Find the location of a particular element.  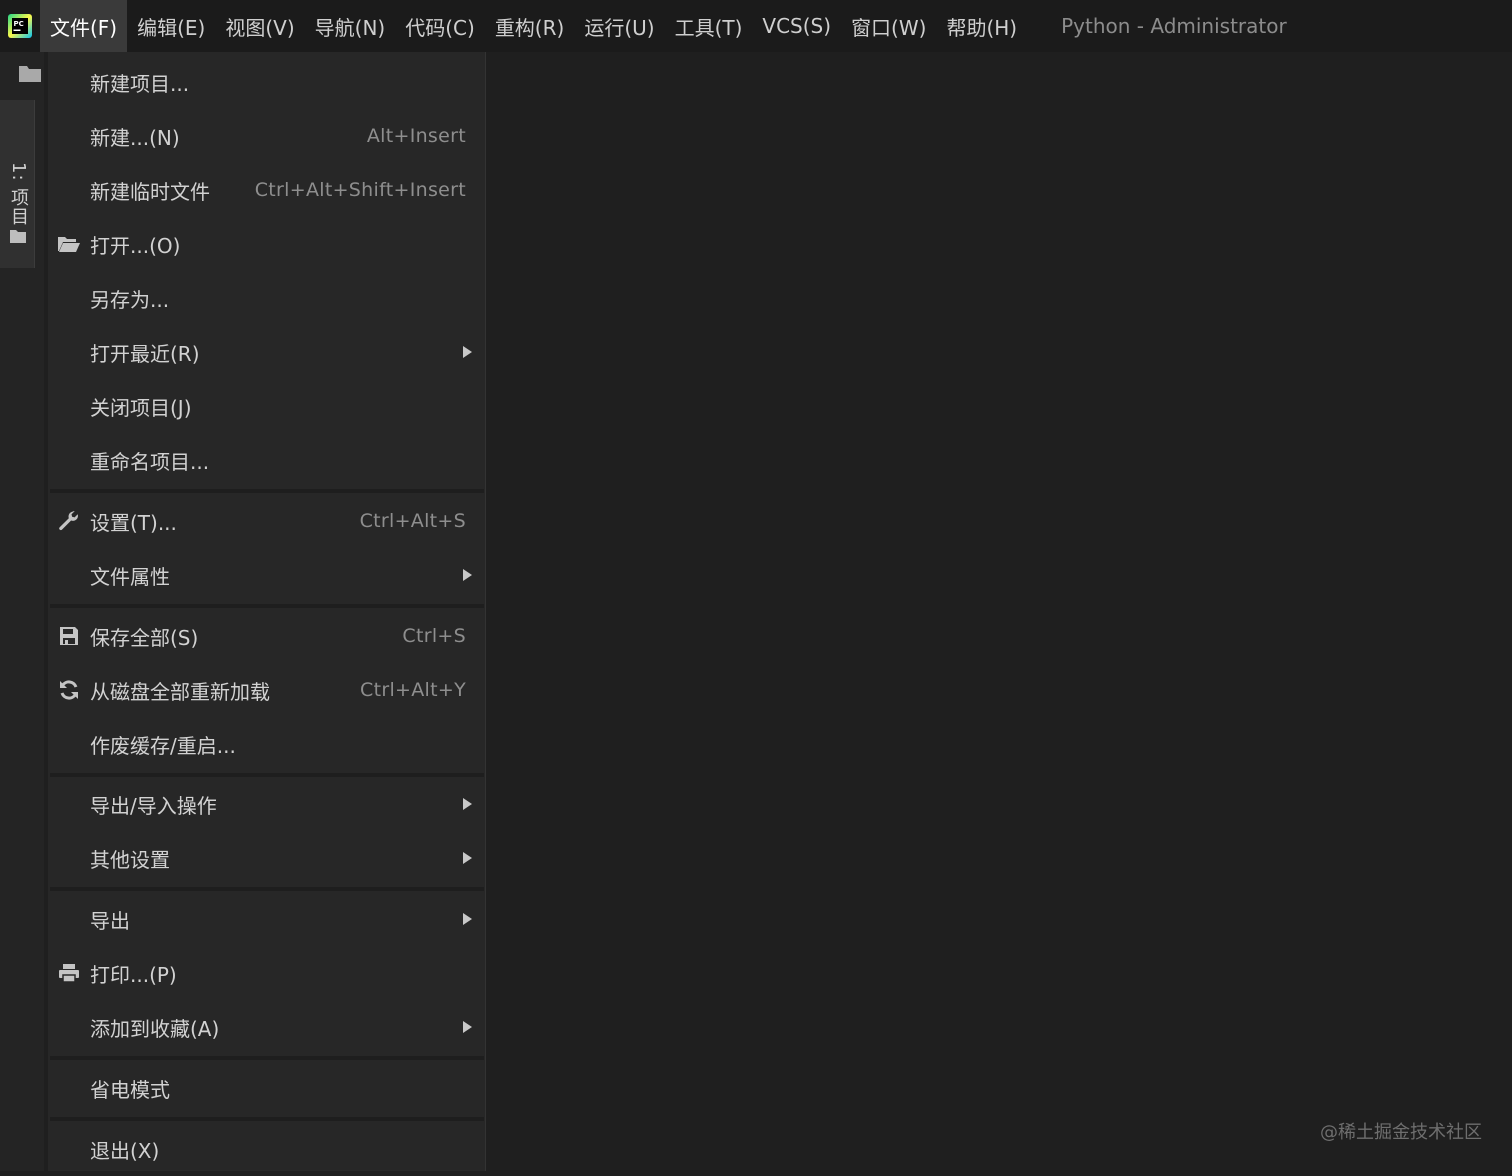

shortcut-text: Ctrl+Alt+Y is located at coordinates (413, 690).